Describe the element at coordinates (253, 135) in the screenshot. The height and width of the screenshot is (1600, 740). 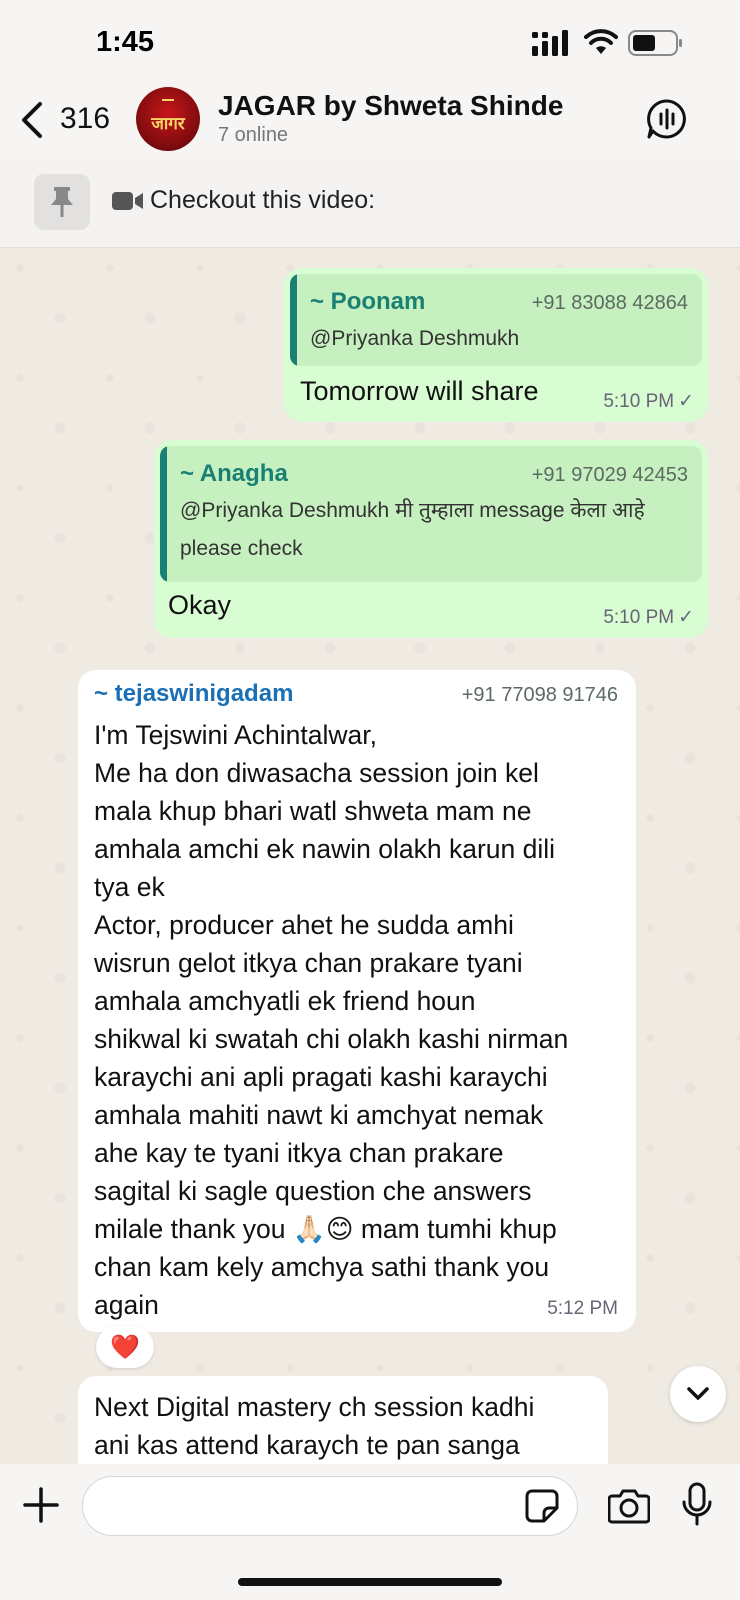
I see `online-status: 7 online` at that location.